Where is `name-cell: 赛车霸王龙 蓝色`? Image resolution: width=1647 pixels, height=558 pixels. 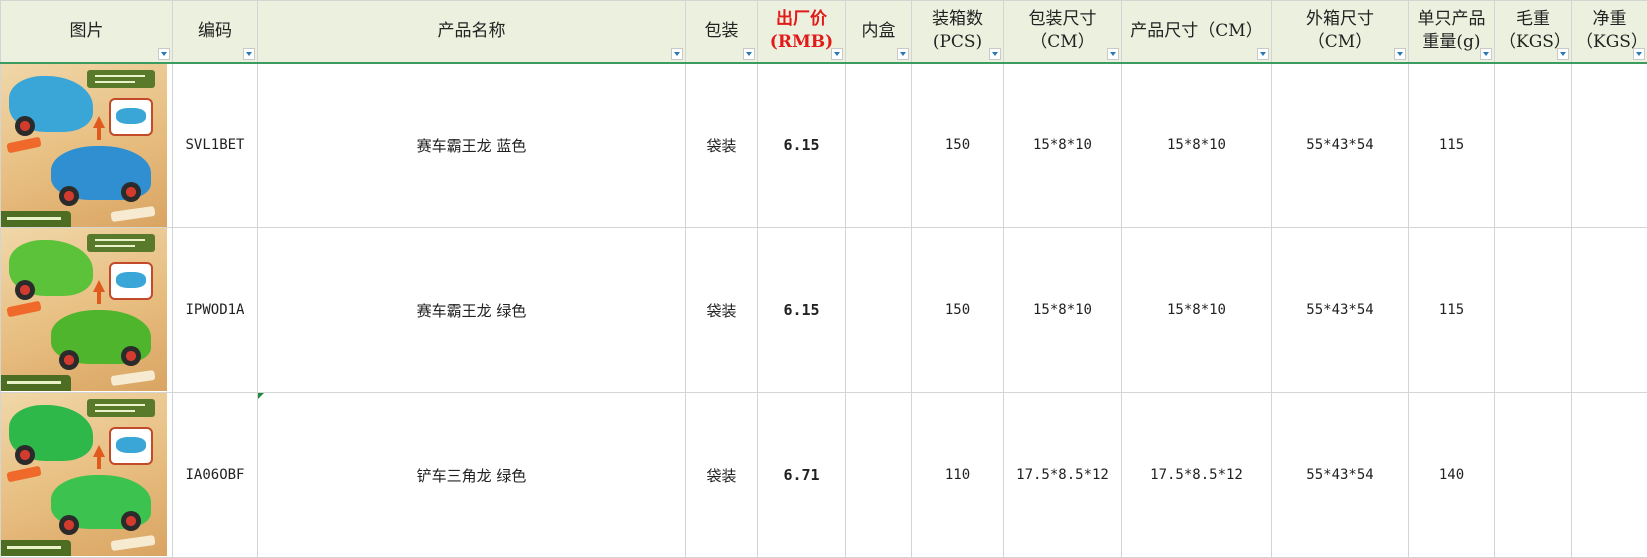 name-cell: 赛车霸王龙 蓝色 is located at coordinates (471, 145).